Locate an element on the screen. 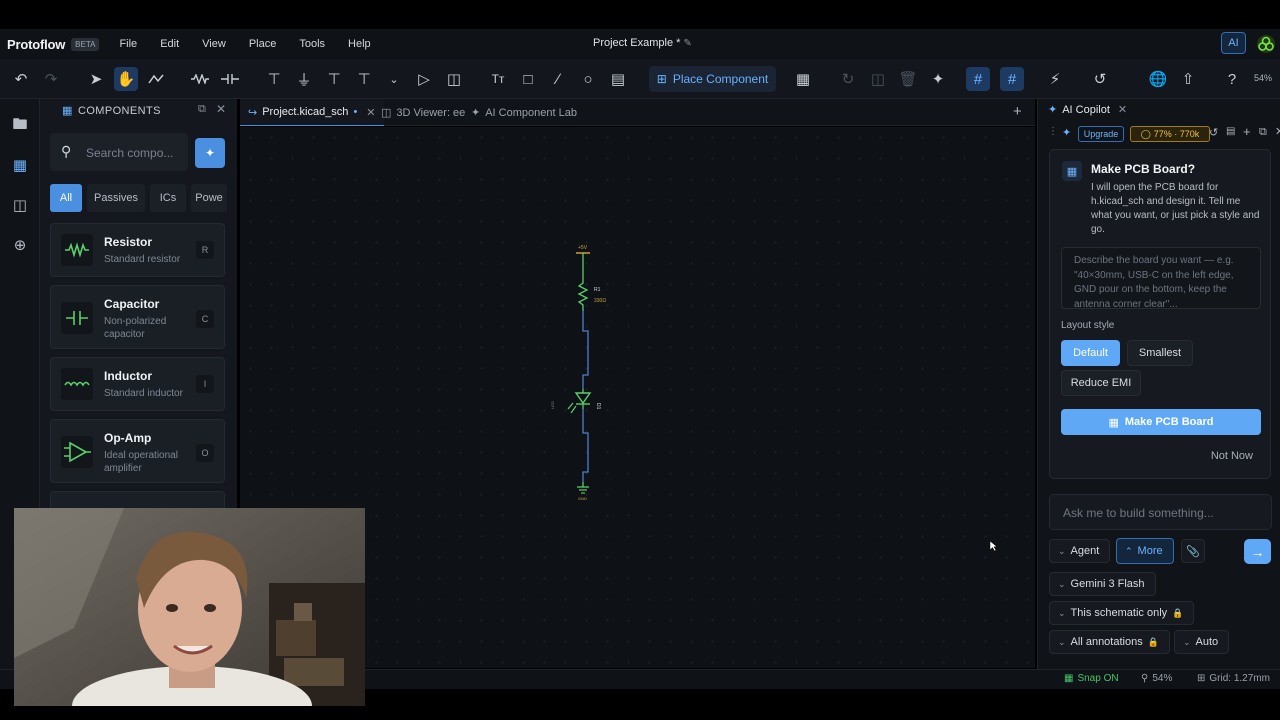 The width and height of the screenshot is (1280, 720). mirror-icon: ◫ is located at coordinates (878, 79).